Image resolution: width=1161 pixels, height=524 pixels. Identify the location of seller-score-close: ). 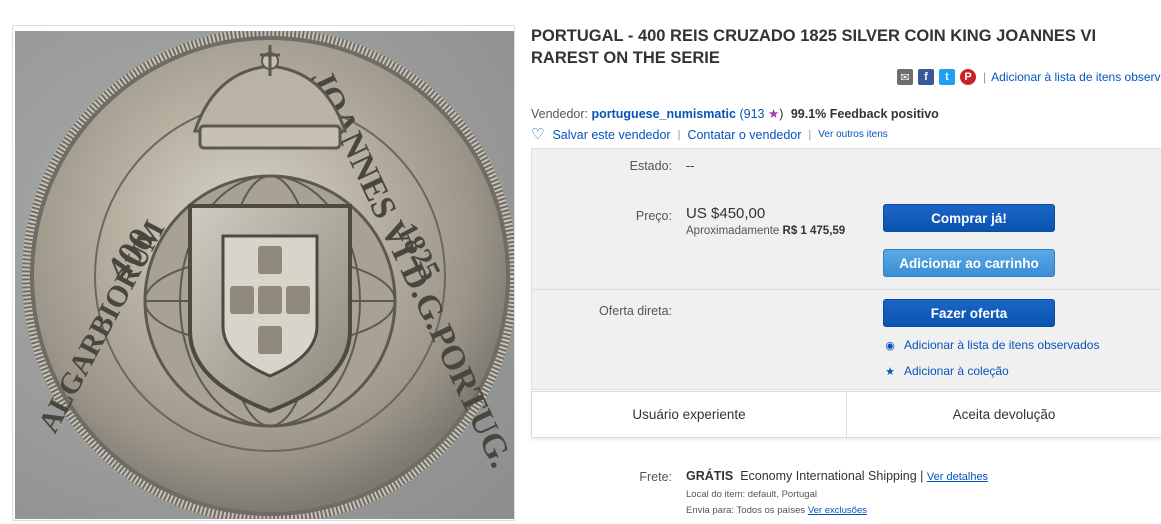
(781, 114).